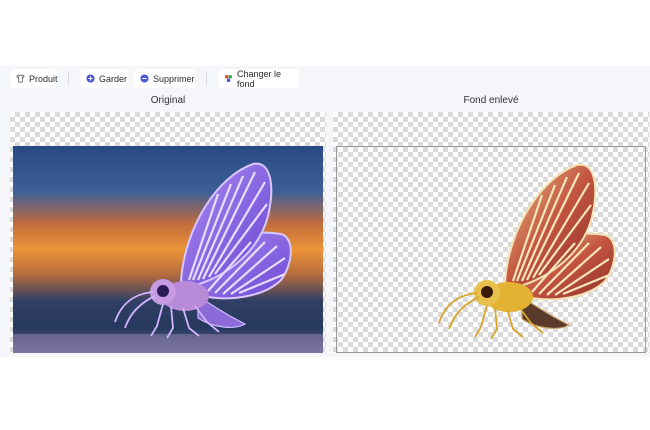  I want to click on change-background-label: Changer le fond, so click(259, 78).